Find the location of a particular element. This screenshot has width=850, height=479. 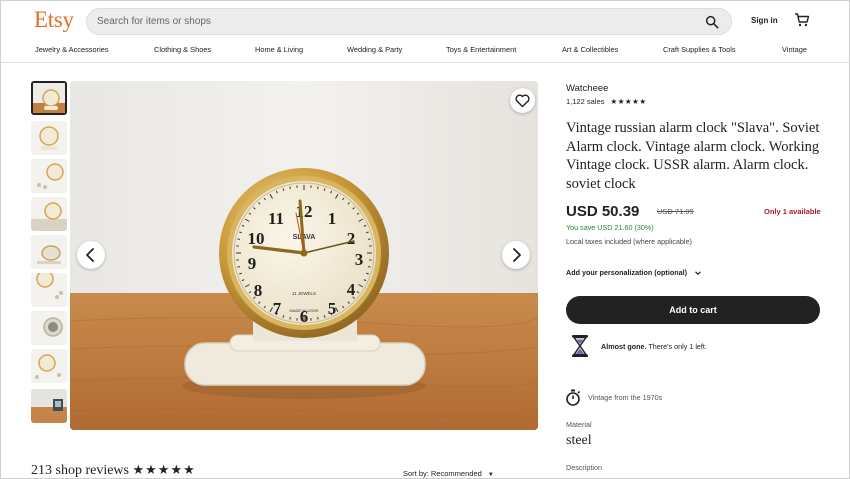

almost-gone-rest: There's only 1 left. is located at coordinates (676, 346).